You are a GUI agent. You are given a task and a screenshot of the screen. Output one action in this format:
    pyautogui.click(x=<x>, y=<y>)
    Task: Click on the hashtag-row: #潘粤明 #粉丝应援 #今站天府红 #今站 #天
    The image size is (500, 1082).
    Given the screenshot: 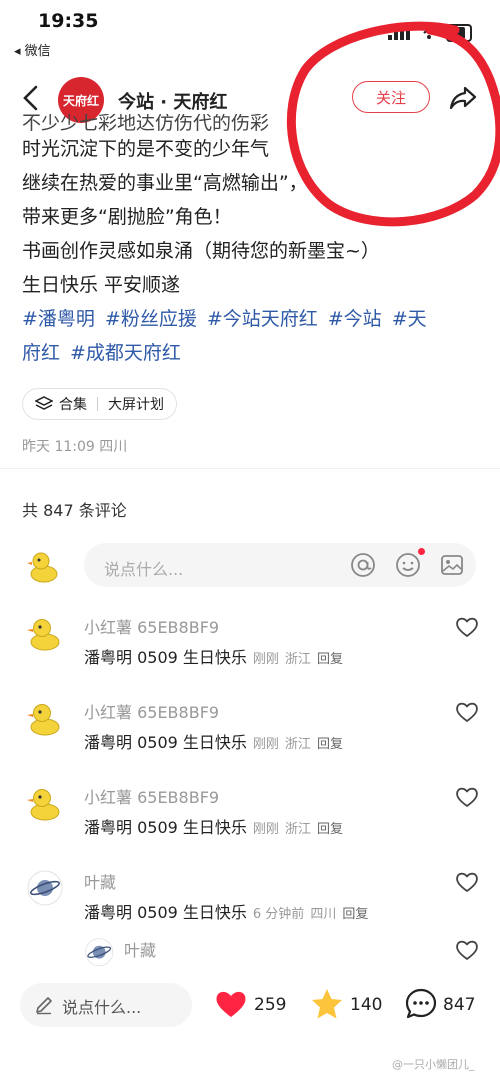 What is the action you would take?
    pyautogui.click(x=252, y=319)
    